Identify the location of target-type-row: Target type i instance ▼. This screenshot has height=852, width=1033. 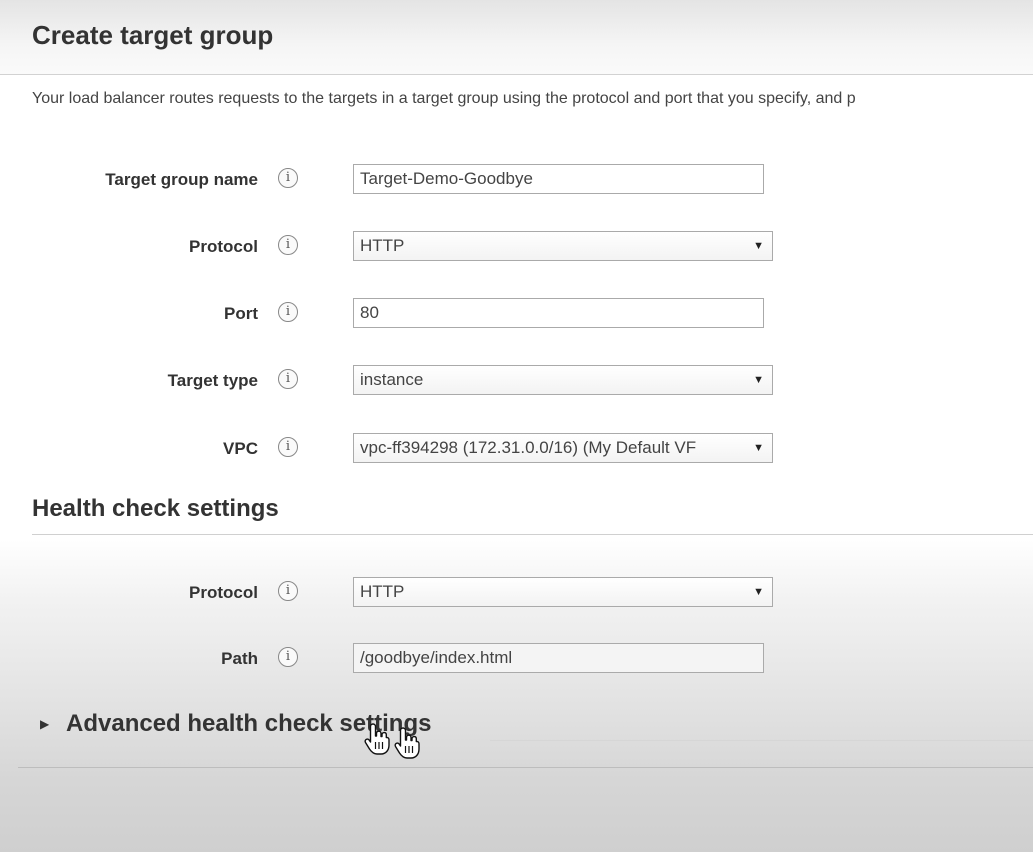
(516, 381).